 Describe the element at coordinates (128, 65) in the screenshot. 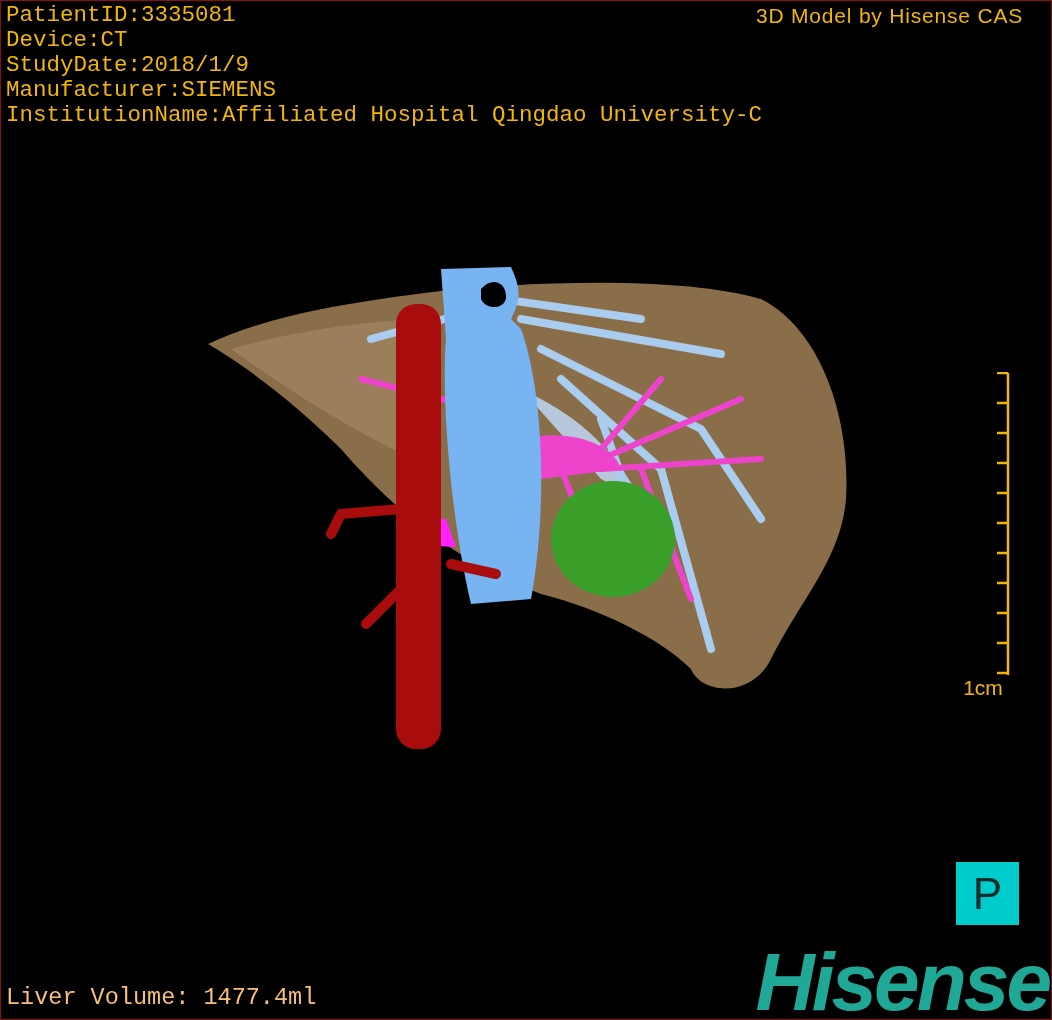

I see `study-info-text: StudyDate:2018/1/9` at that location.